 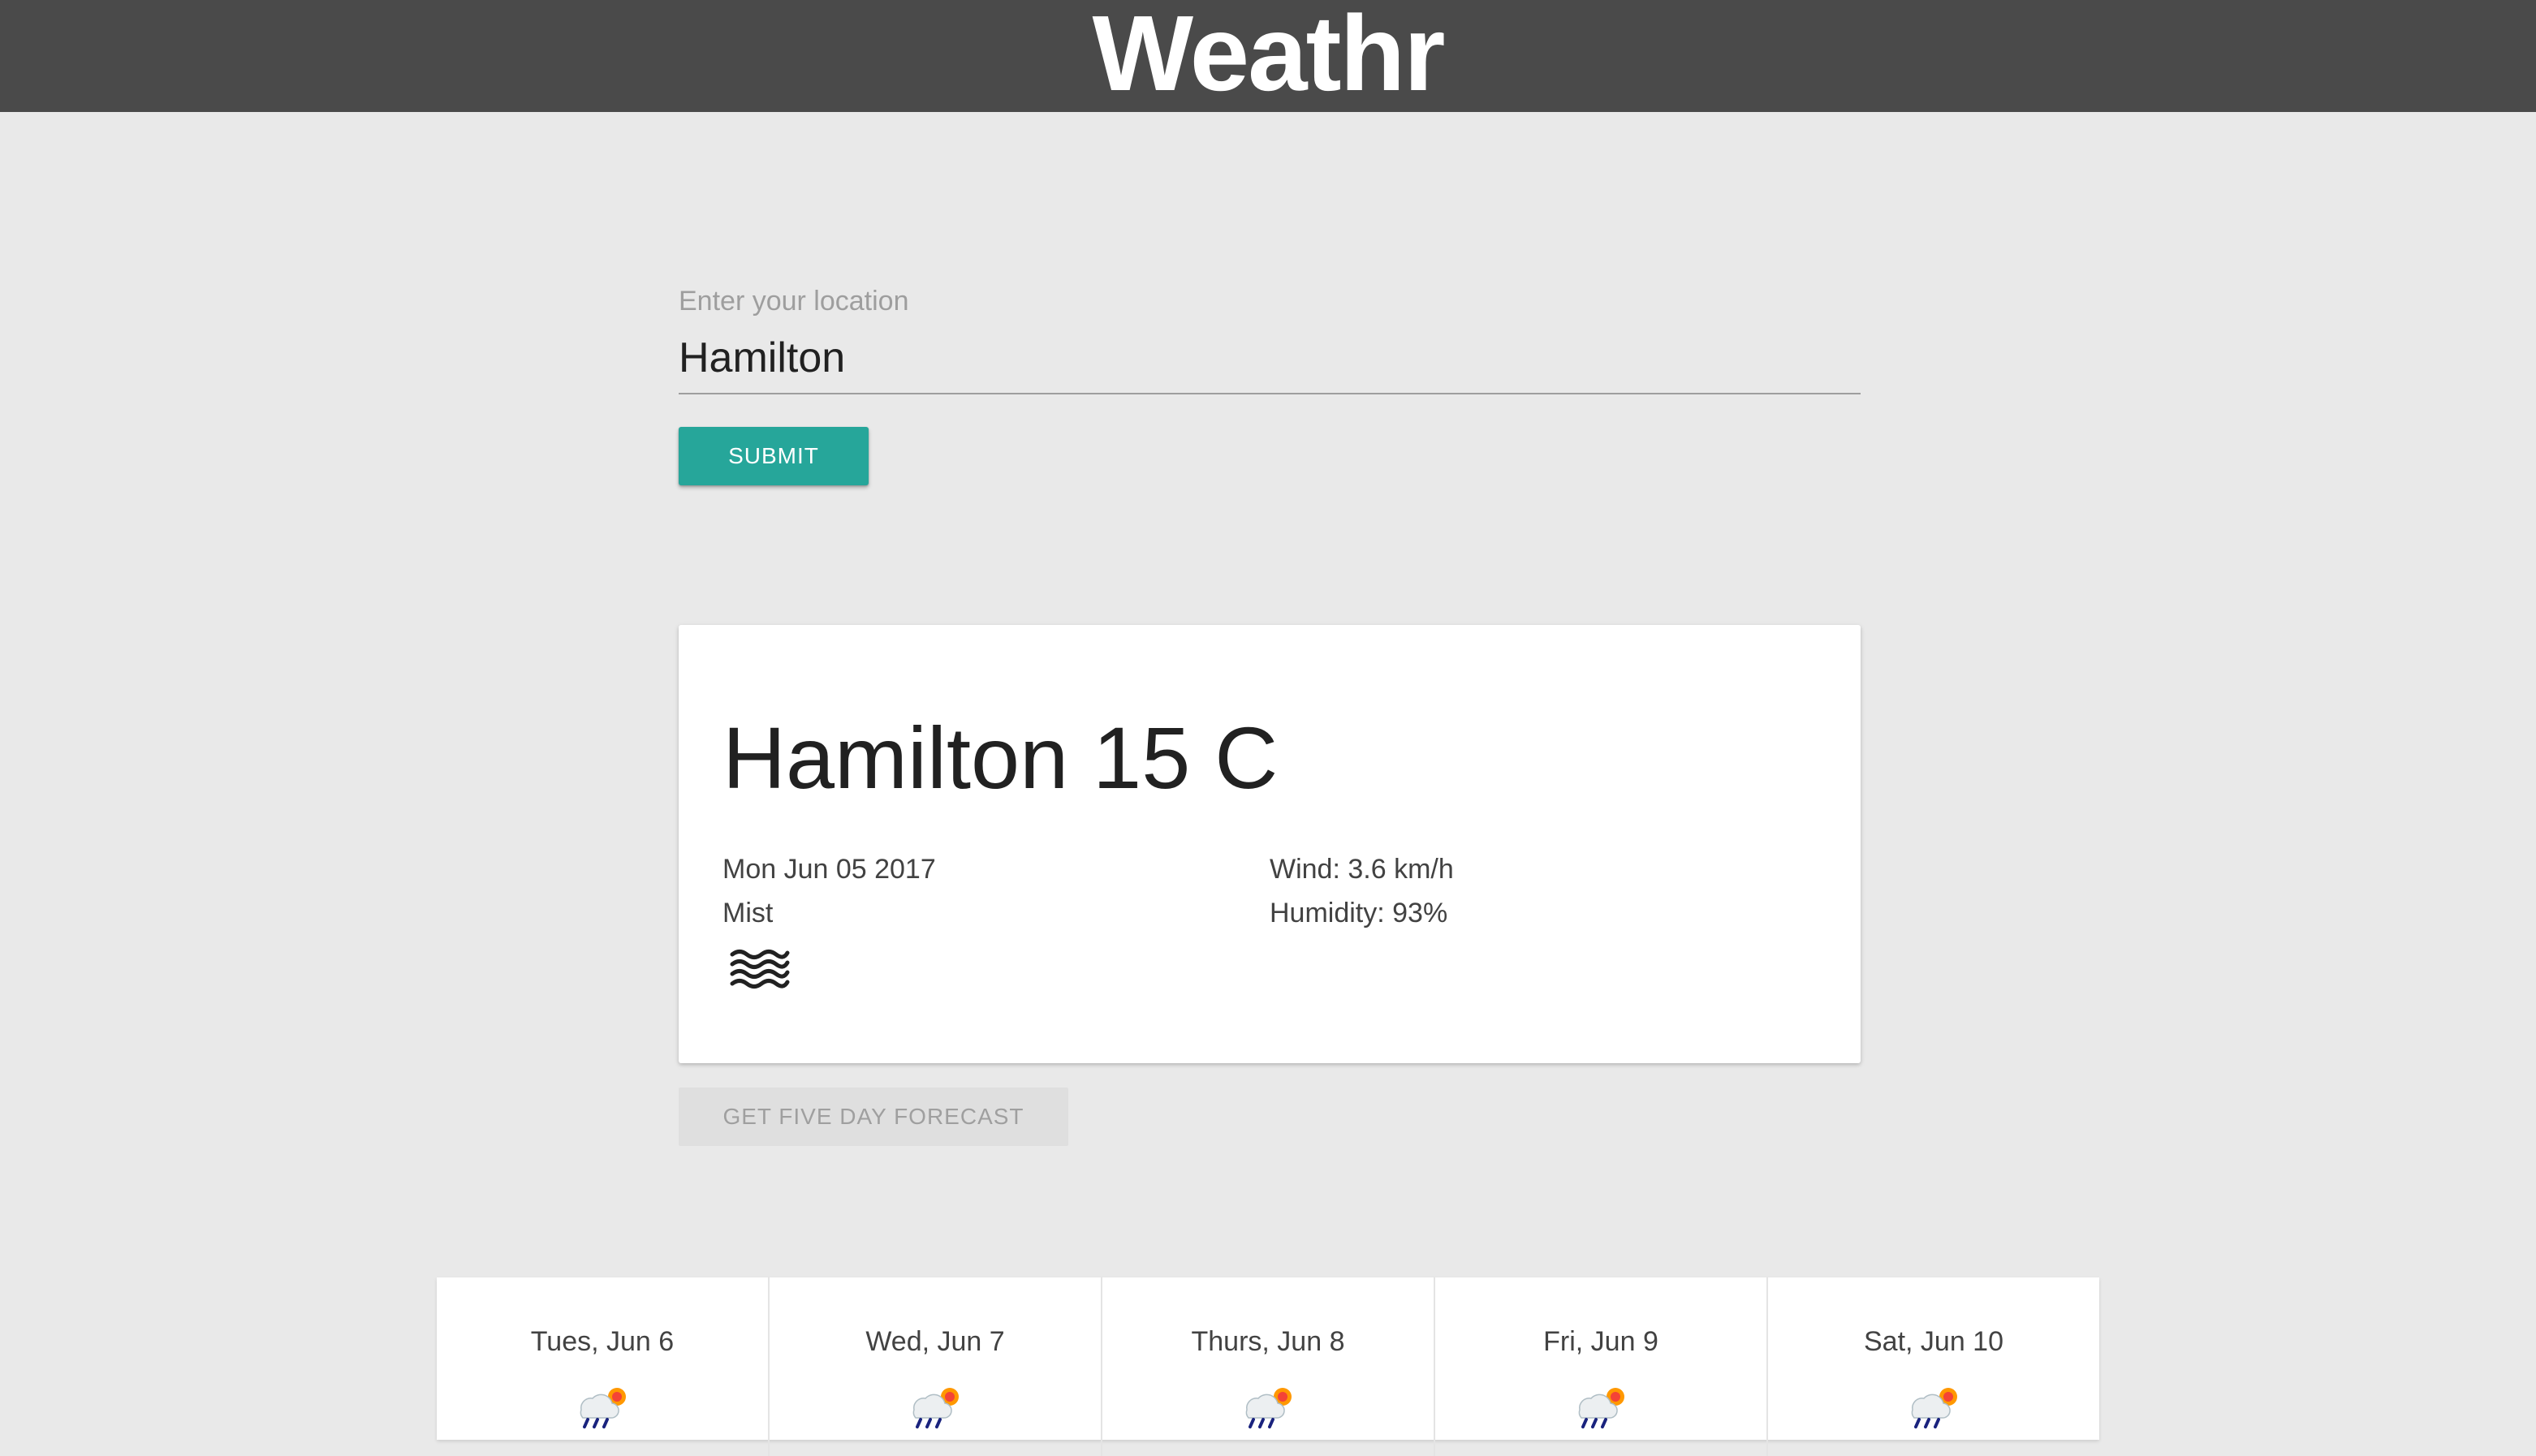 What do you see at coordinates (602, 1341) in the screenshot?
I see `forecast-day-label: Tues, Jun 6` at bounding box center [602, 1341].